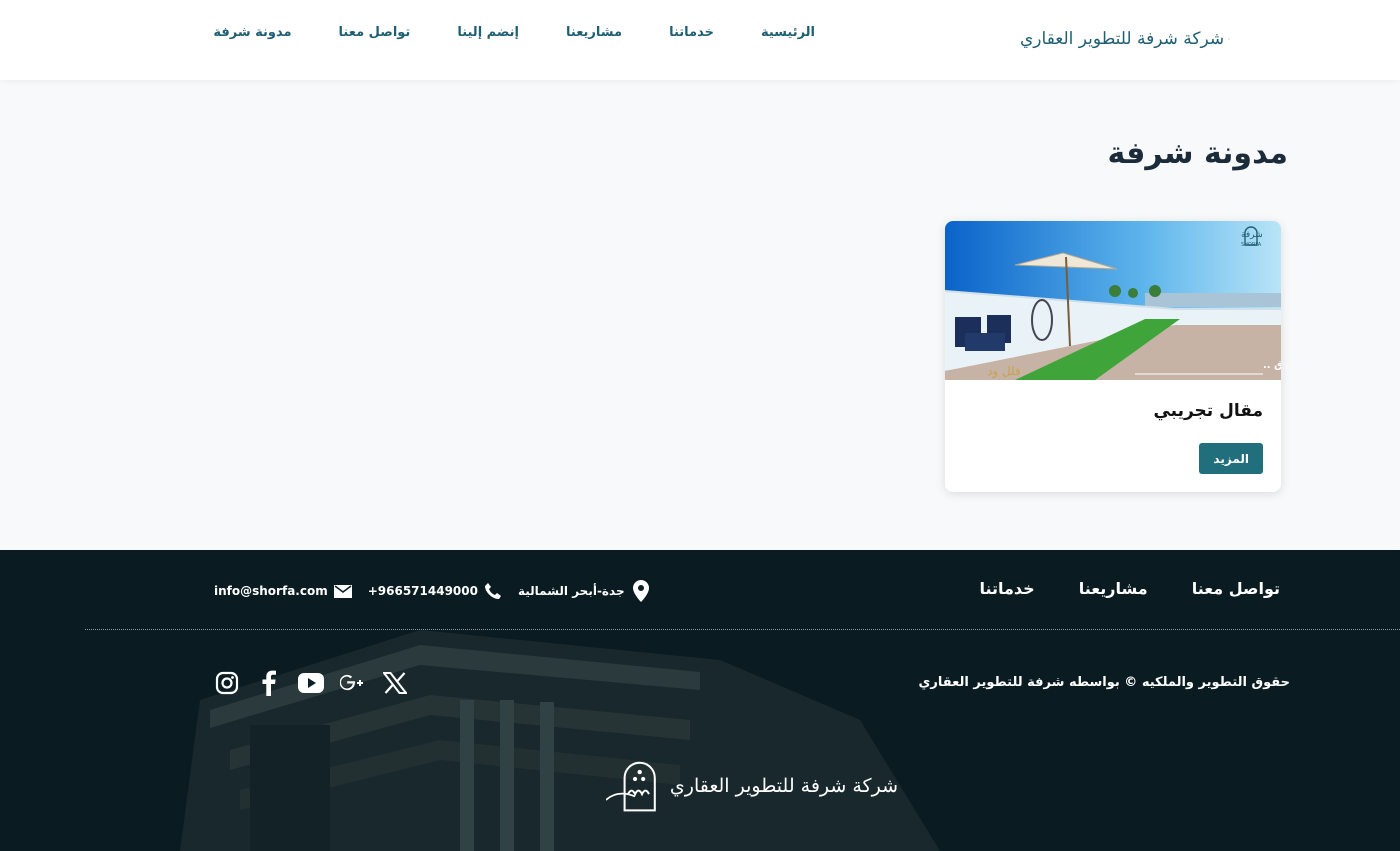  I want to click on phone-text: +966571449000, so click(423, 591).